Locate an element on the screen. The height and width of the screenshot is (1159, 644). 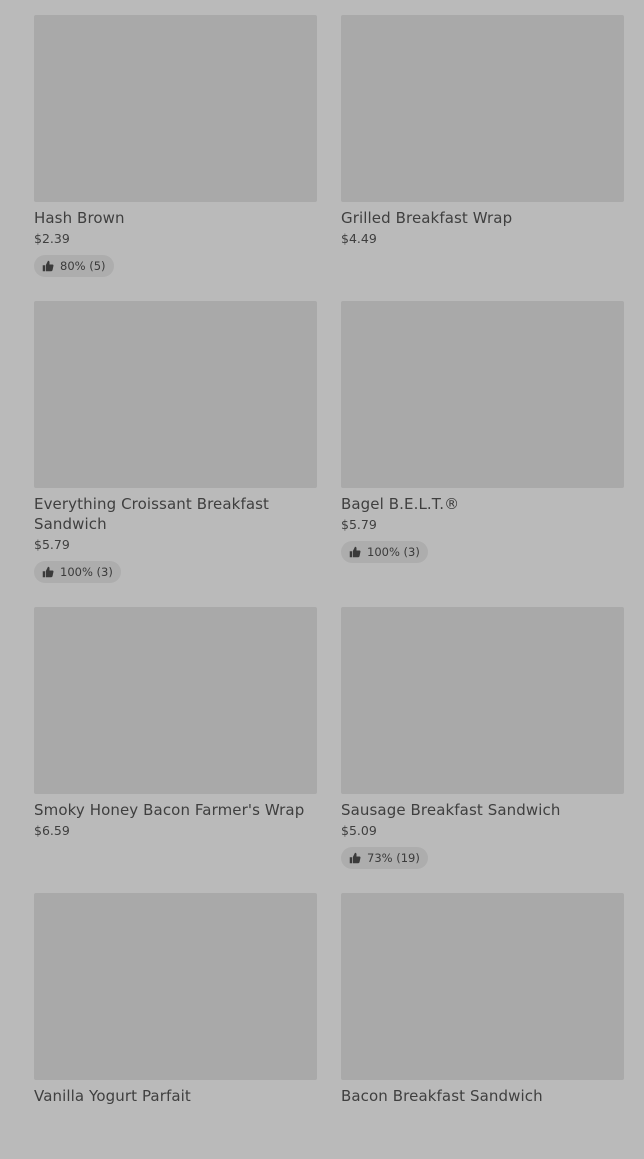
menu-item-card: Smoky Honey Bacon Farmer's Wrap $6.59 is located at coordinates (175, 740).